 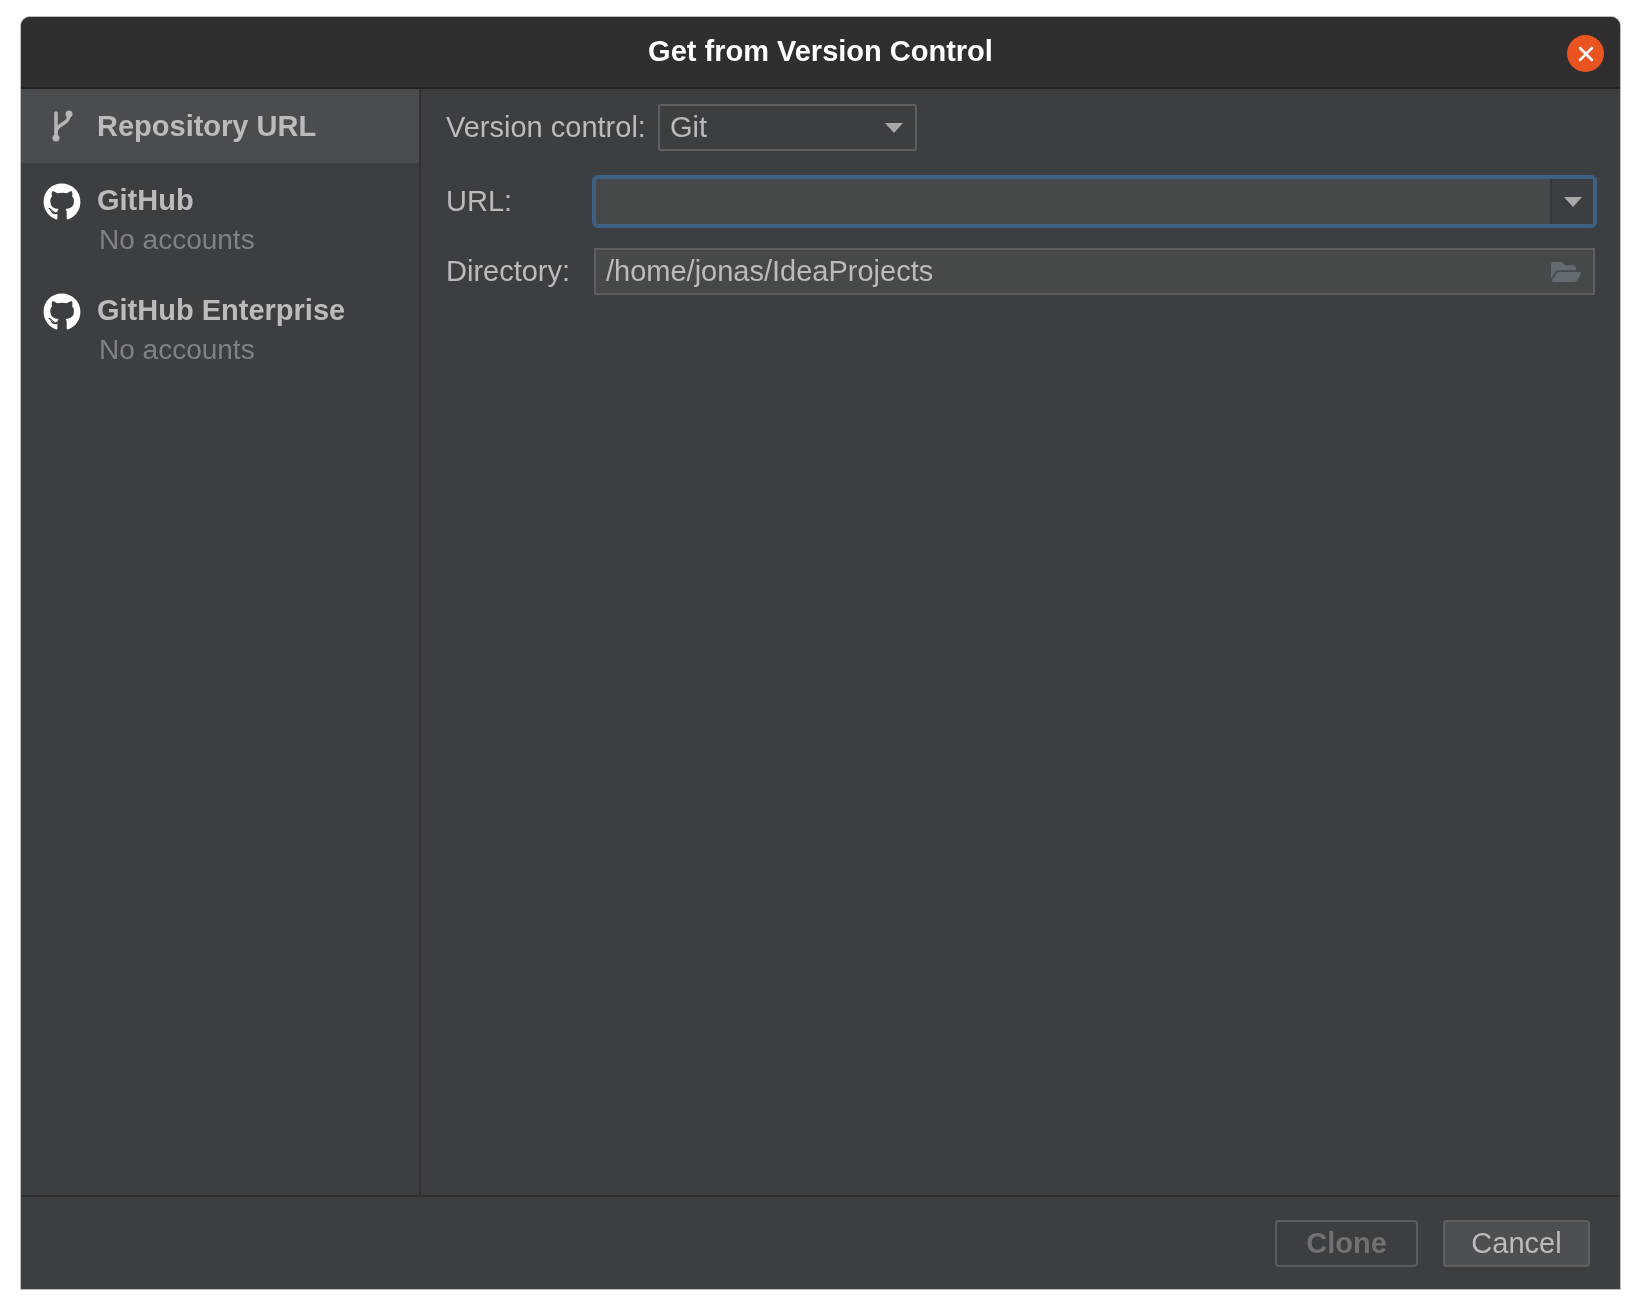 I want to click on directory-field: /home/jonas/IdeaProjects, so click(x=1094, y=271).